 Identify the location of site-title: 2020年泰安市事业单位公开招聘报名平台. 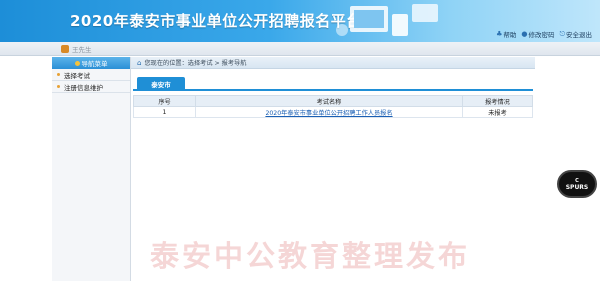
(216, 21).